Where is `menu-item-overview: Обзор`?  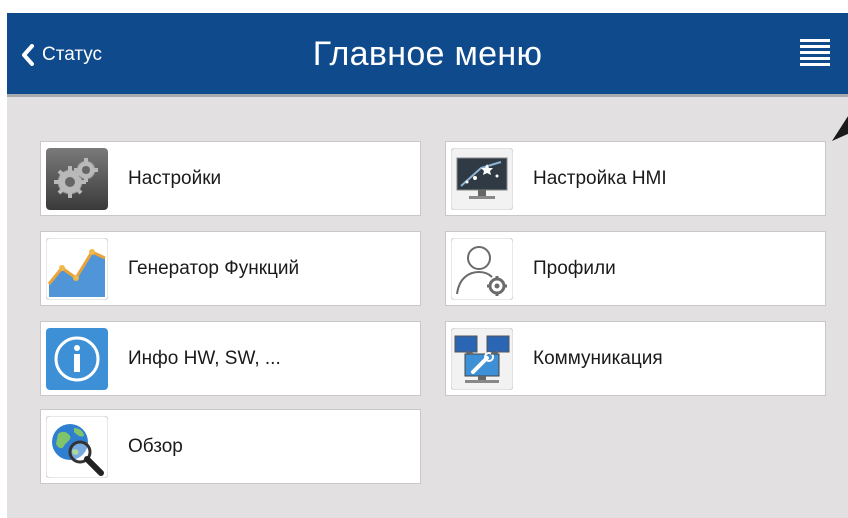 menu-item-overview: Обзор is located at coordinates (230, 446).